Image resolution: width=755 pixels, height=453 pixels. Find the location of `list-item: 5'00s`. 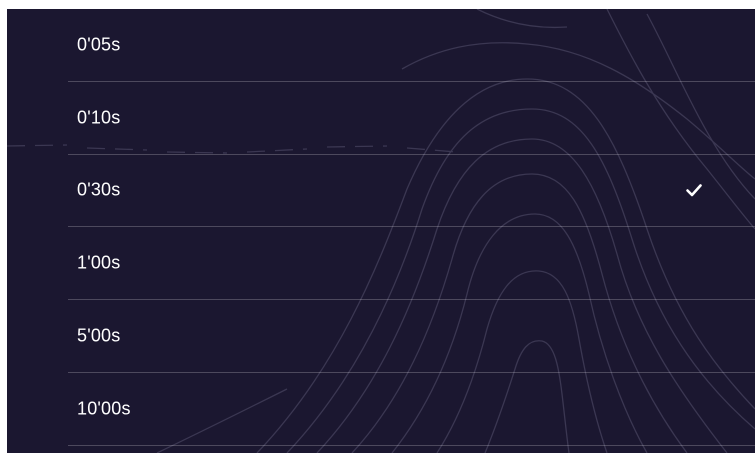

list-item: 5'00s is located at coordinates (411, 336).